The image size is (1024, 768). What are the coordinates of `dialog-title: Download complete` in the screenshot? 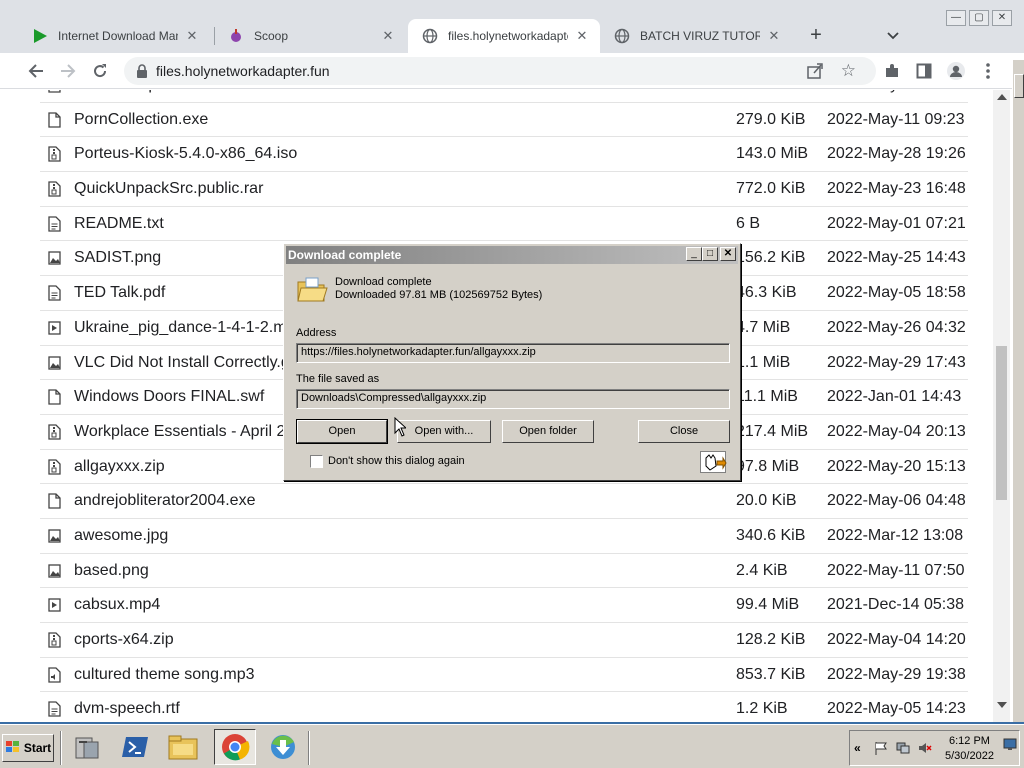 It's located at (512, 255).